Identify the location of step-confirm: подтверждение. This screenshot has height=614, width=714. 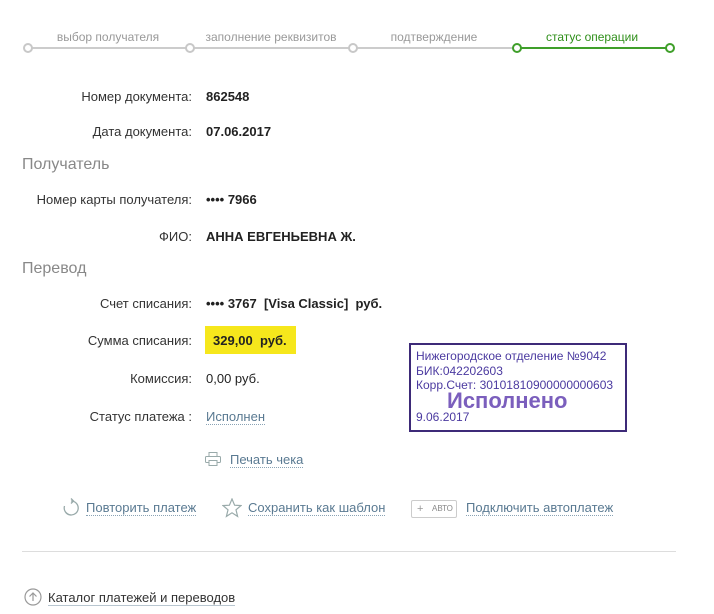
(434, 37).